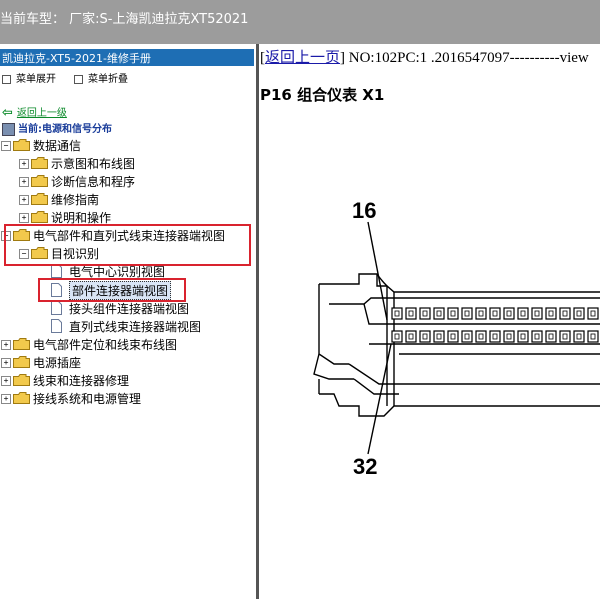 Image resolution: width=600 pixels, height=599 pixels. I want to click on expand-menu-button: 菜单展开, so click(29, 77).